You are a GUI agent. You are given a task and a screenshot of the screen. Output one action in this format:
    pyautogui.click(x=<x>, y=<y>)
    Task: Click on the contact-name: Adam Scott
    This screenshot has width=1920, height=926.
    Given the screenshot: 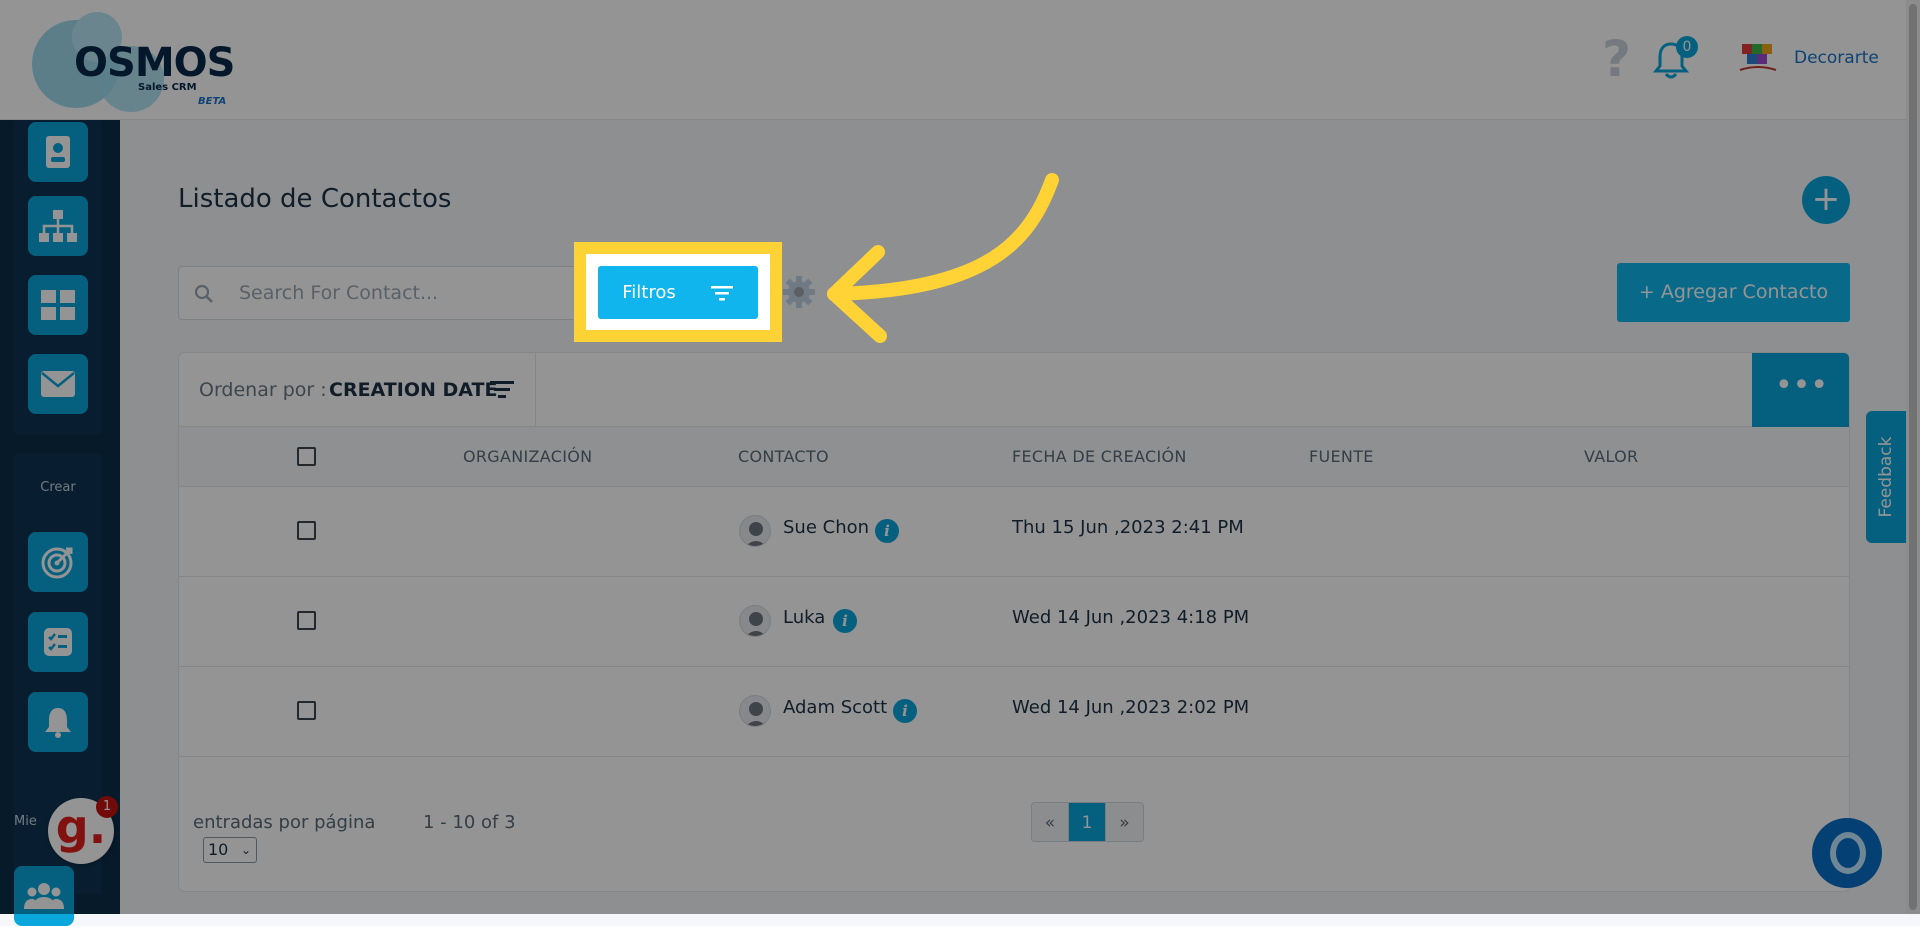 What is the action you would take?
    pyautogui.click(x=835, y=707)
    